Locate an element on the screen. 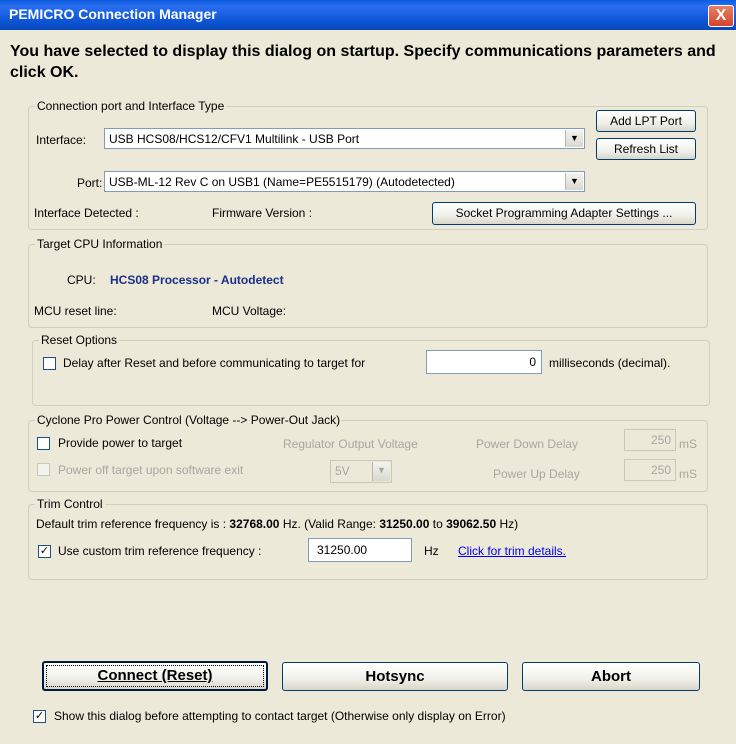  trim-default-prefix: Default trim reference frequency is : is located at coordinates (131, 524).